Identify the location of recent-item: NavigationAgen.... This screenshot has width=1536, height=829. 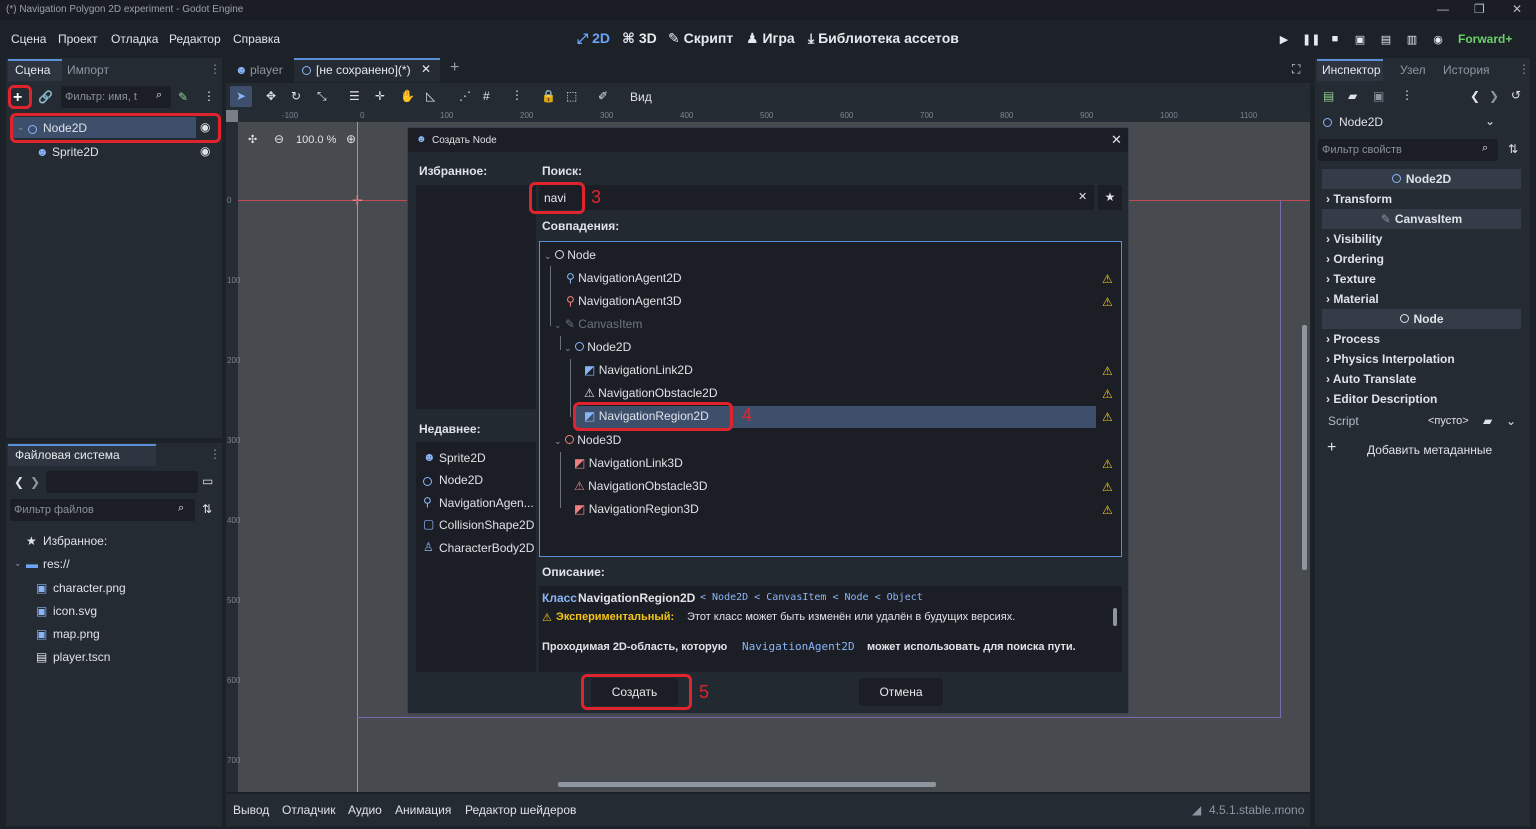
(486, 503).